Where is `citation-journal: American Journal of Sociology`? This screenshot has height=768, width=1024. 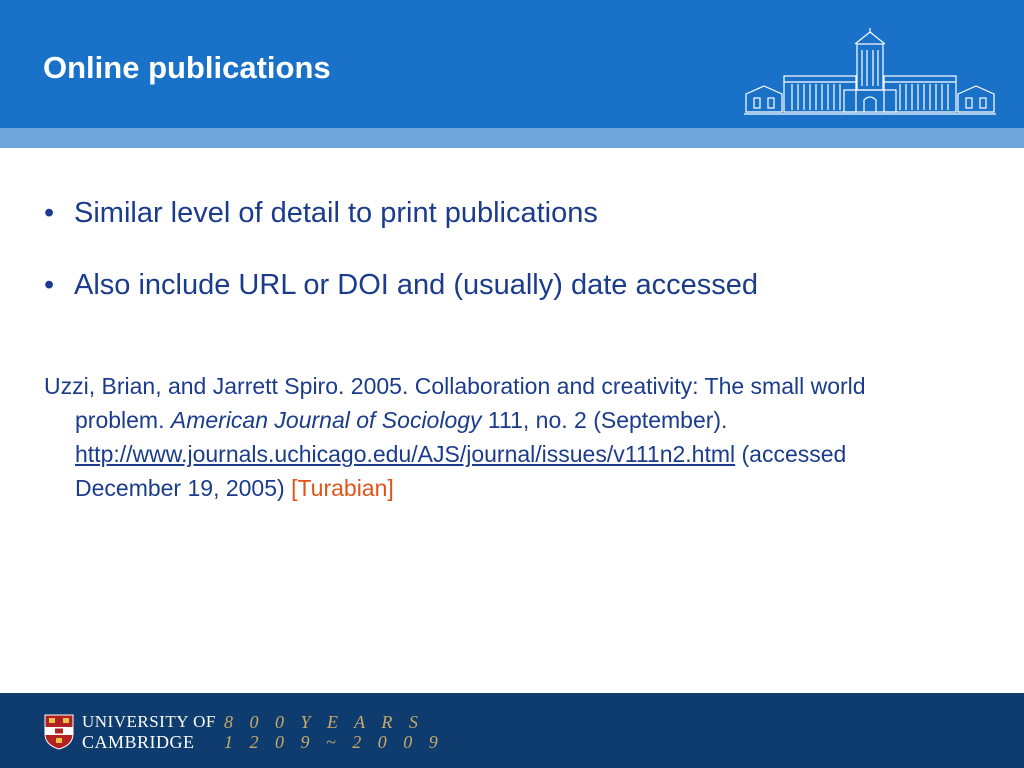 citation-journal: American Journal of Sociology is located at coordinates (326, 420).